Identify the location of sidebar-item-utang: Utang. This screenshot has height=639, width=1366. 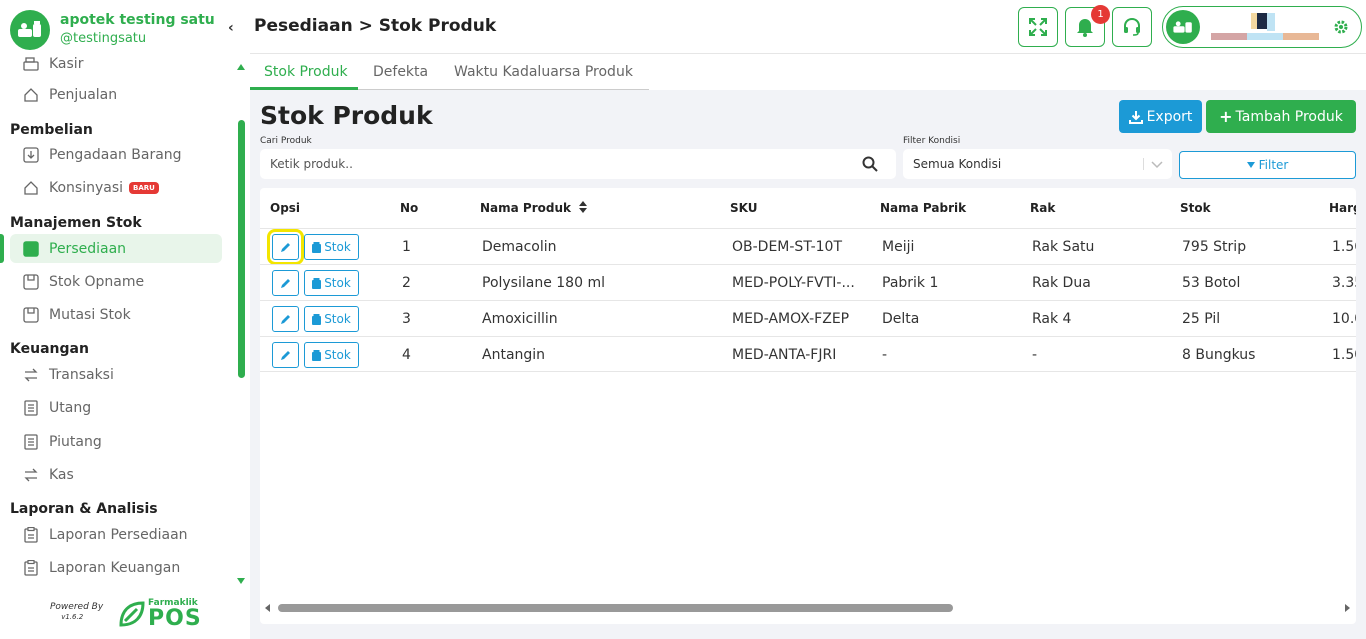
(116, 407).